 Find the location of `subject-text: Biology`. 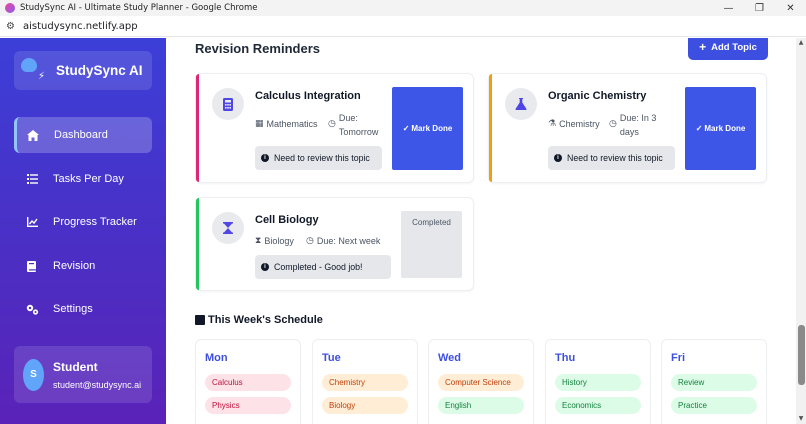

subject-text: Biology is located at coordinates (279, 241).